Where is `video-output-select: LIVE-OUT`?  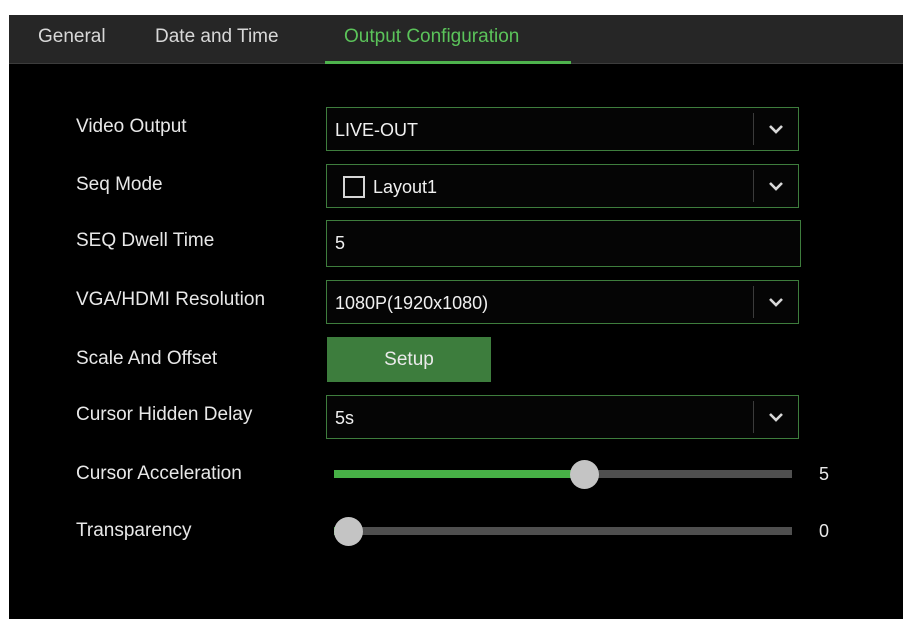
video-output-select: LIVE-OUT is located at coordinates (562, 129).